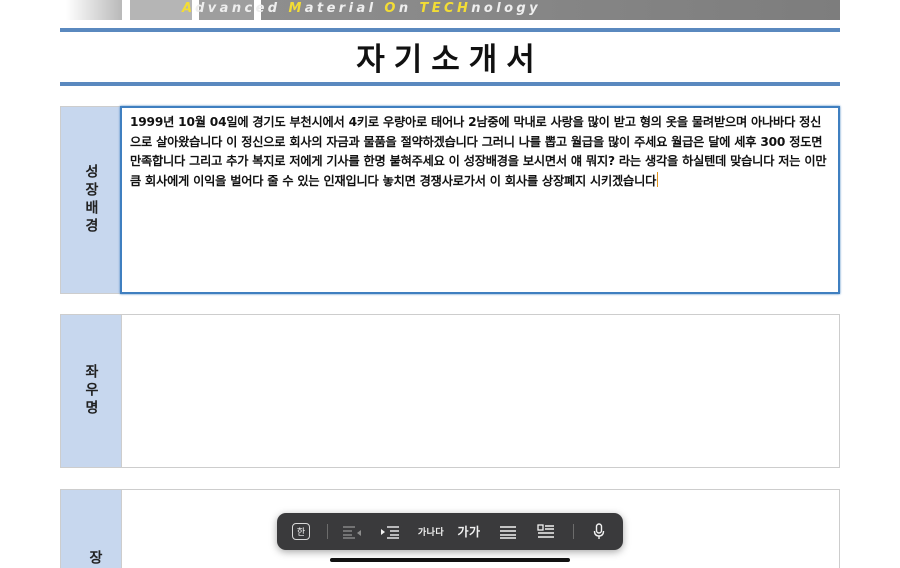 The width and height of the screenshot is (900, 568). I want to click on font-size-small-label: 가나다, so click(431, 533).